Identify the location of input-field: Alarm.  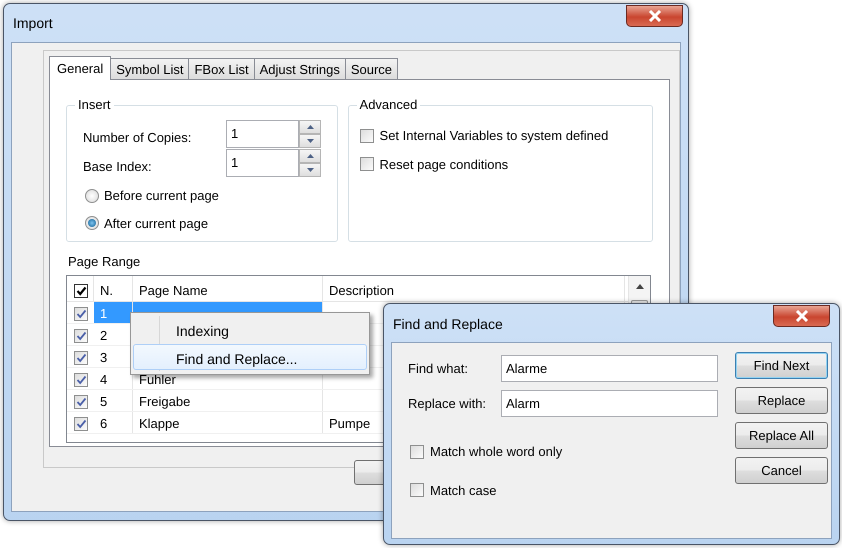
(609, 403).